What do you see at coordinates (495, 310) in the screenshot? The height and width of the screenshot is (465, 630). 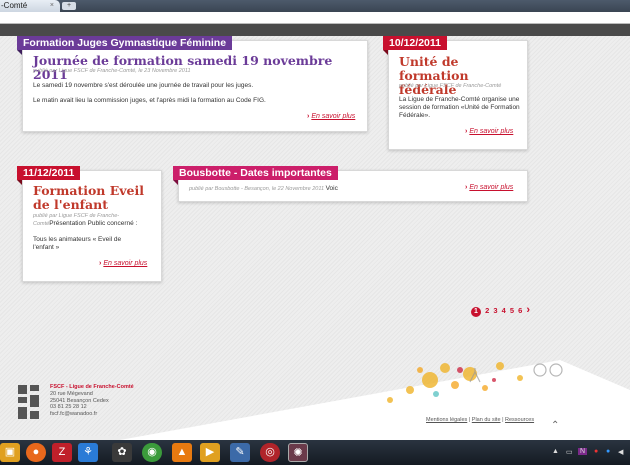 I see `page-link: 3` at bounding box center [495, 310].